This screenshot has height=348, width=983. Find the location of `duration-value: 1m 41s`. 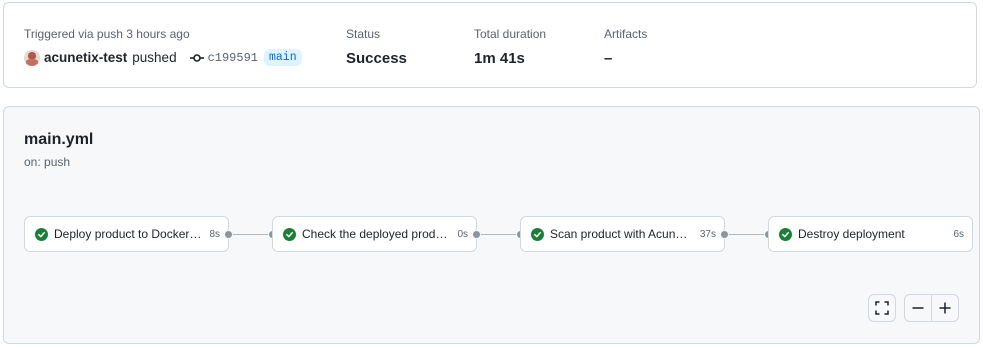

duration-value: 1m 41s is located at coordinates (499, 58).